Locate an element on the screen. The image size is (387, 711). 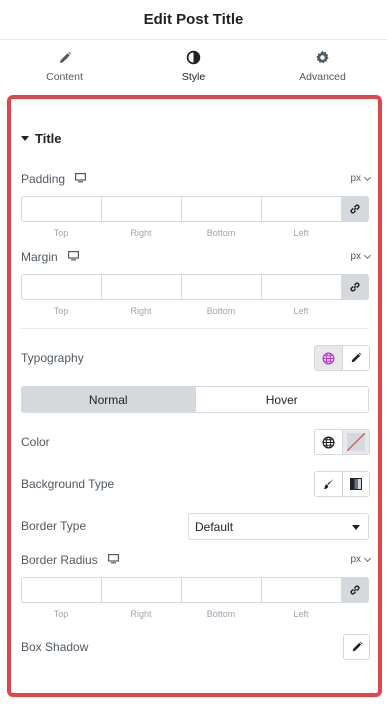
border-radius-label: Border Radius is located at coordinates (59, 560).